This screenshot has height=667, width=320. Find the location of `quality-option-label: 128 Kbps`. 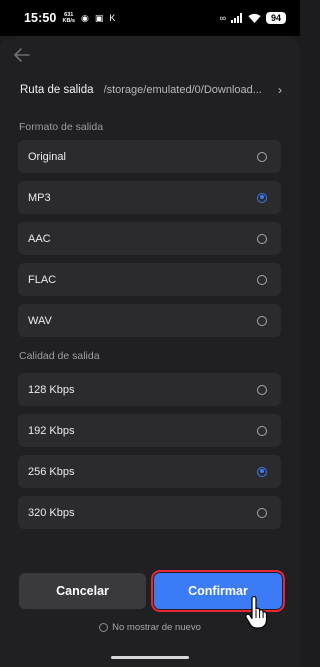

quality-option-label: 128 Kbps is located at coordinates (51, 389).